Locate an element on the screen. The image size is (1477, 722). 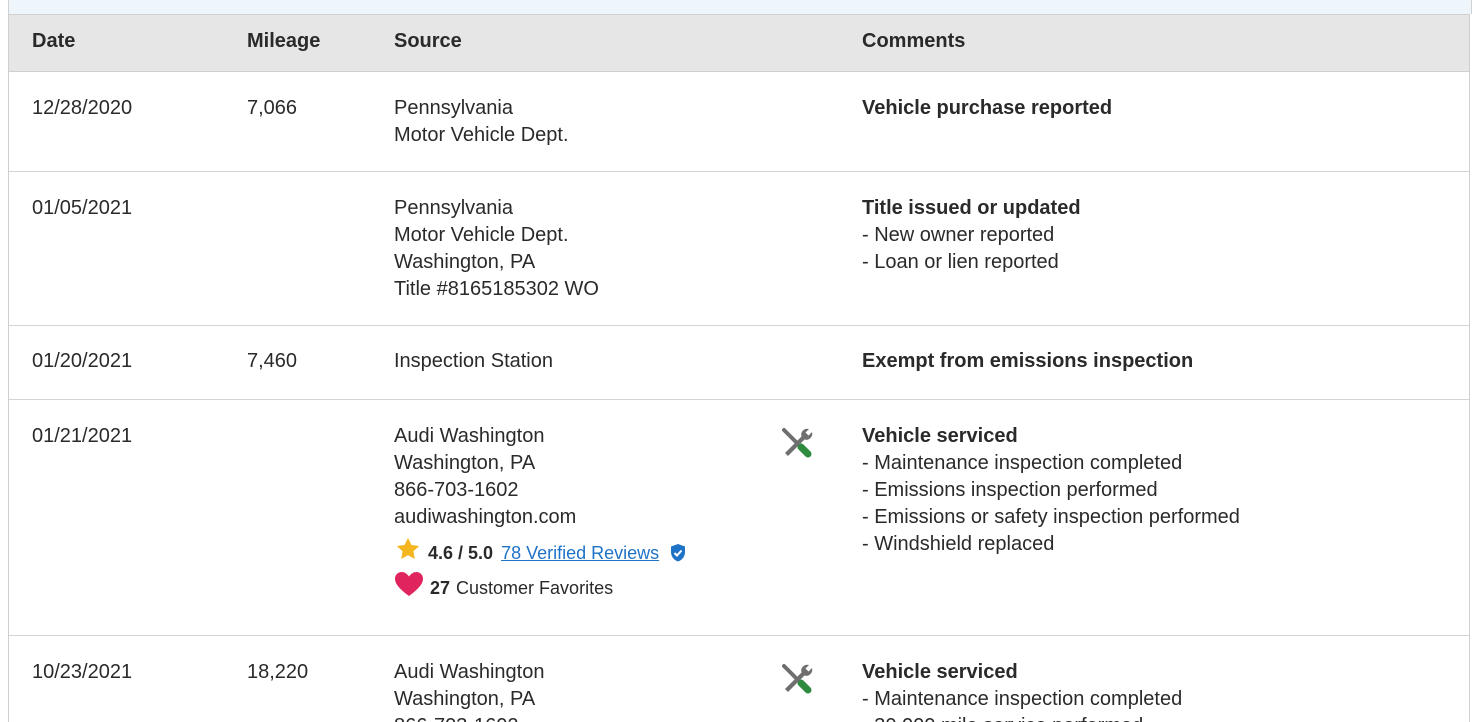
verified-reviews-link: 78 Verified Reviews is located at coordinates (580, 553).